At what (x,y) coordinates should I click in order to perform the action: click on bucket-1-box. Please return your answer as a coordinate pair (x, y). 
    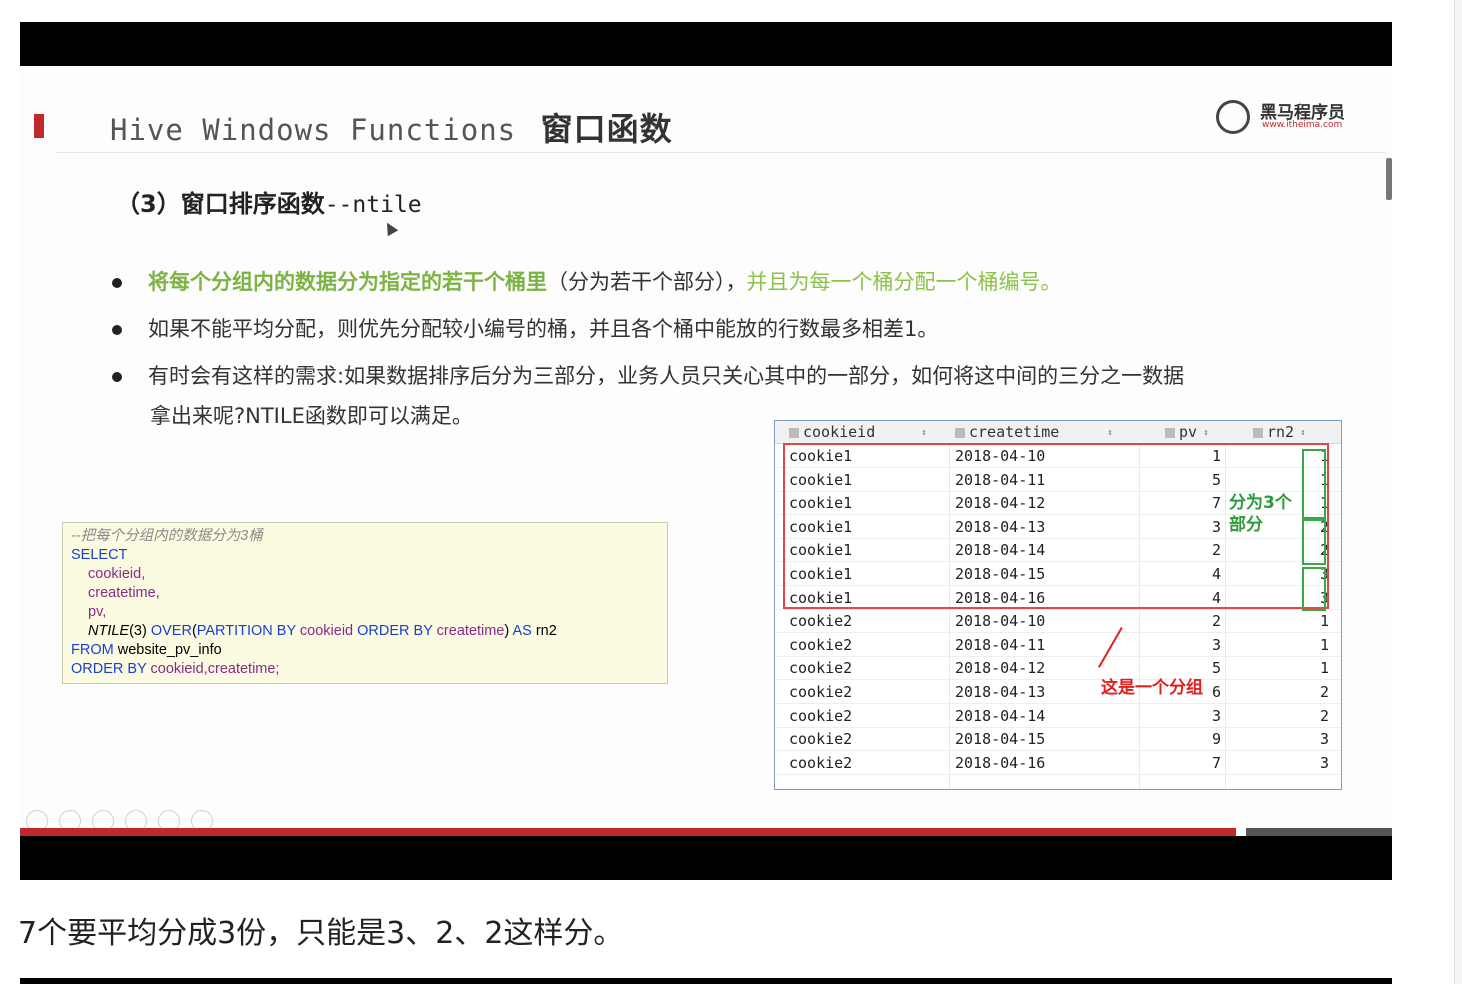
    Looking at the image, I should click on (1314, 484).